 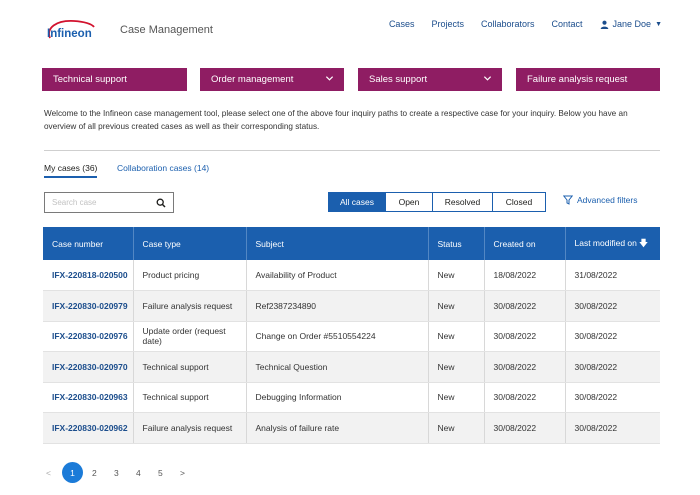 I want to click on search-input, so click(x=95, y=202).